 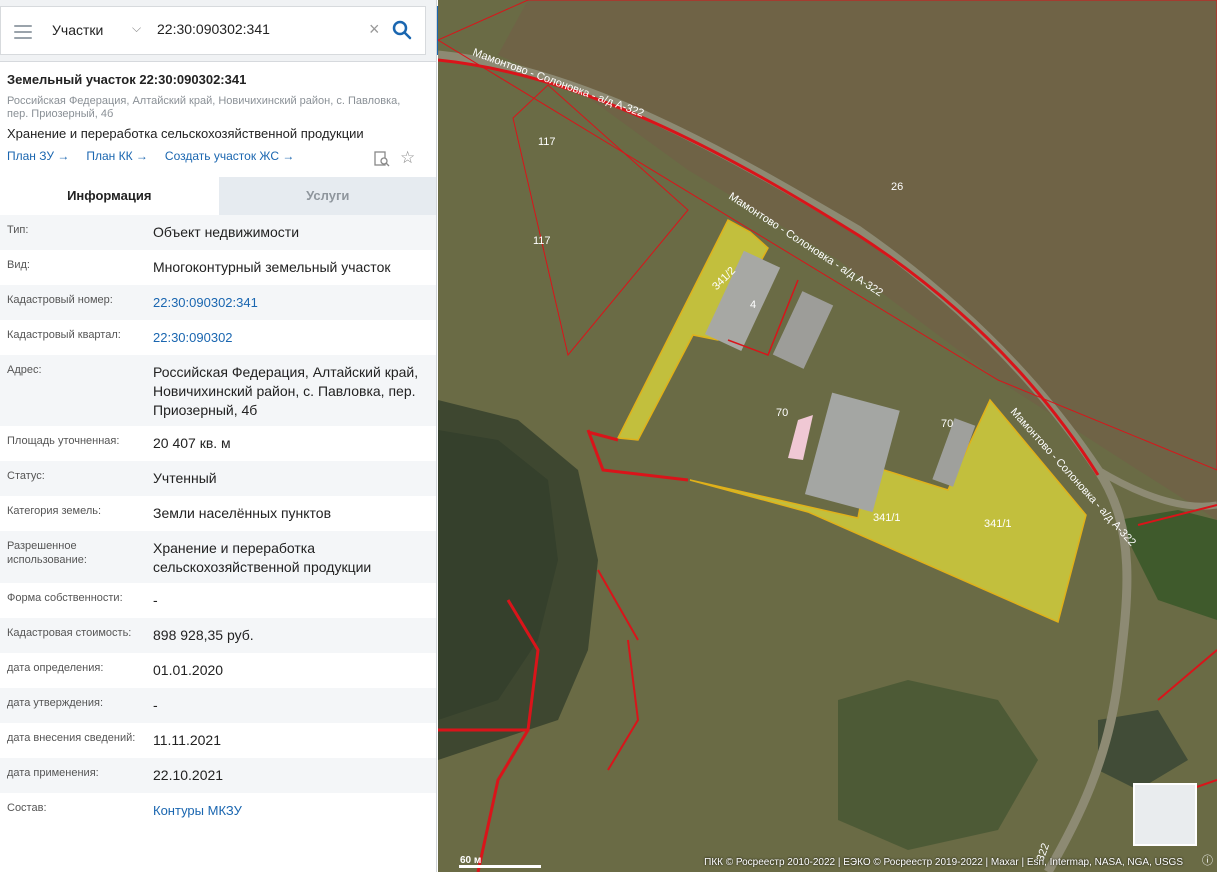 What do you see at coordinates (55, 703) in the screenshot?
I see `row-key: дата утверждения:` at bounding box center [55, 703].